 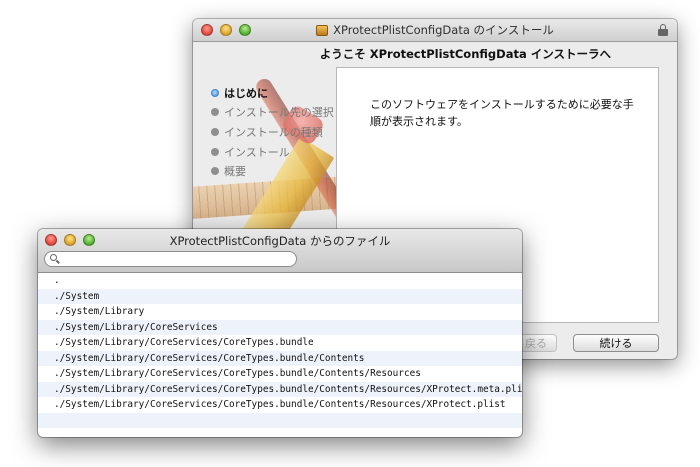 I want to click on installer-titlebar: XProtectPlistConfigData のインストール, so click(x=435, y=30).